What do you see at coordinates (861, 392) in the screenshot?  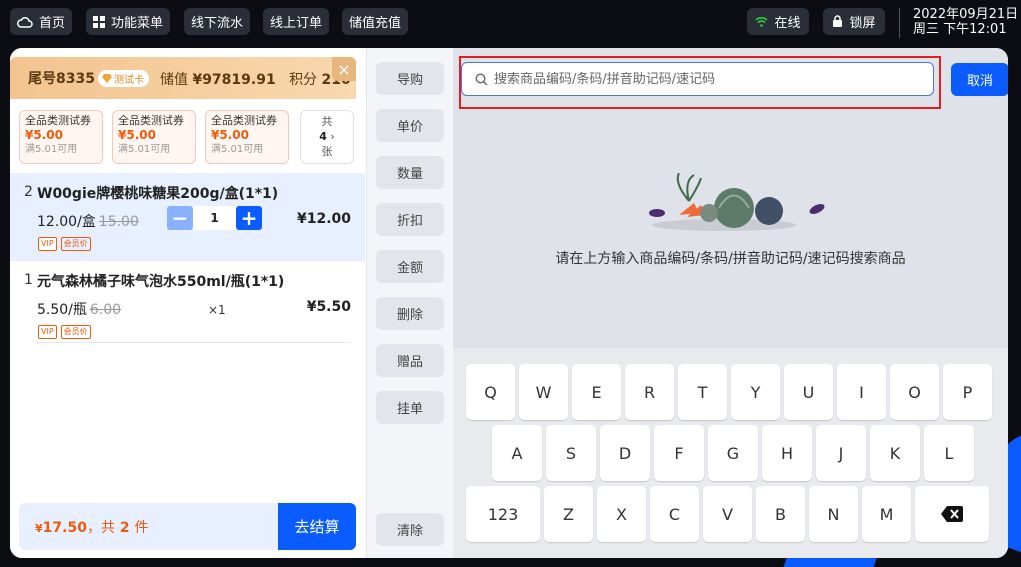 I see `key-i: I` at bounding box center [861, 392].